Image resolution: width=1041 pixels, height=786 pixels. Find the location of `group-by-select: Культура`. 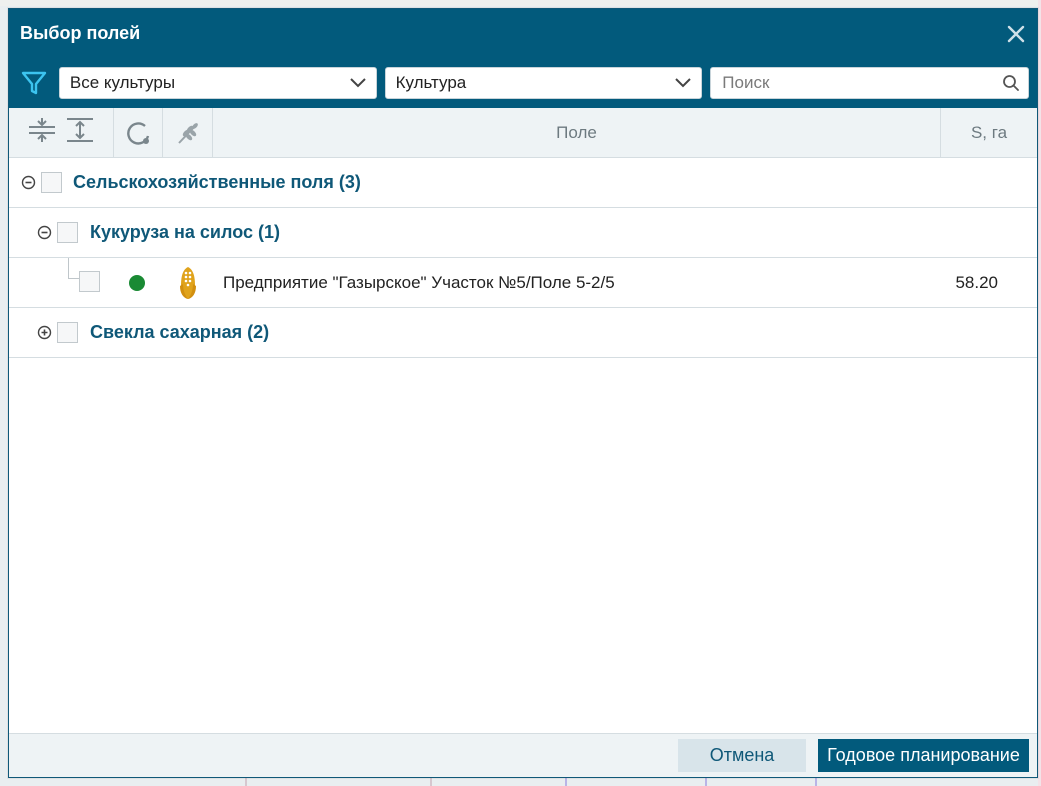

group-by-select: Культура is located at coordinates (543, 83).